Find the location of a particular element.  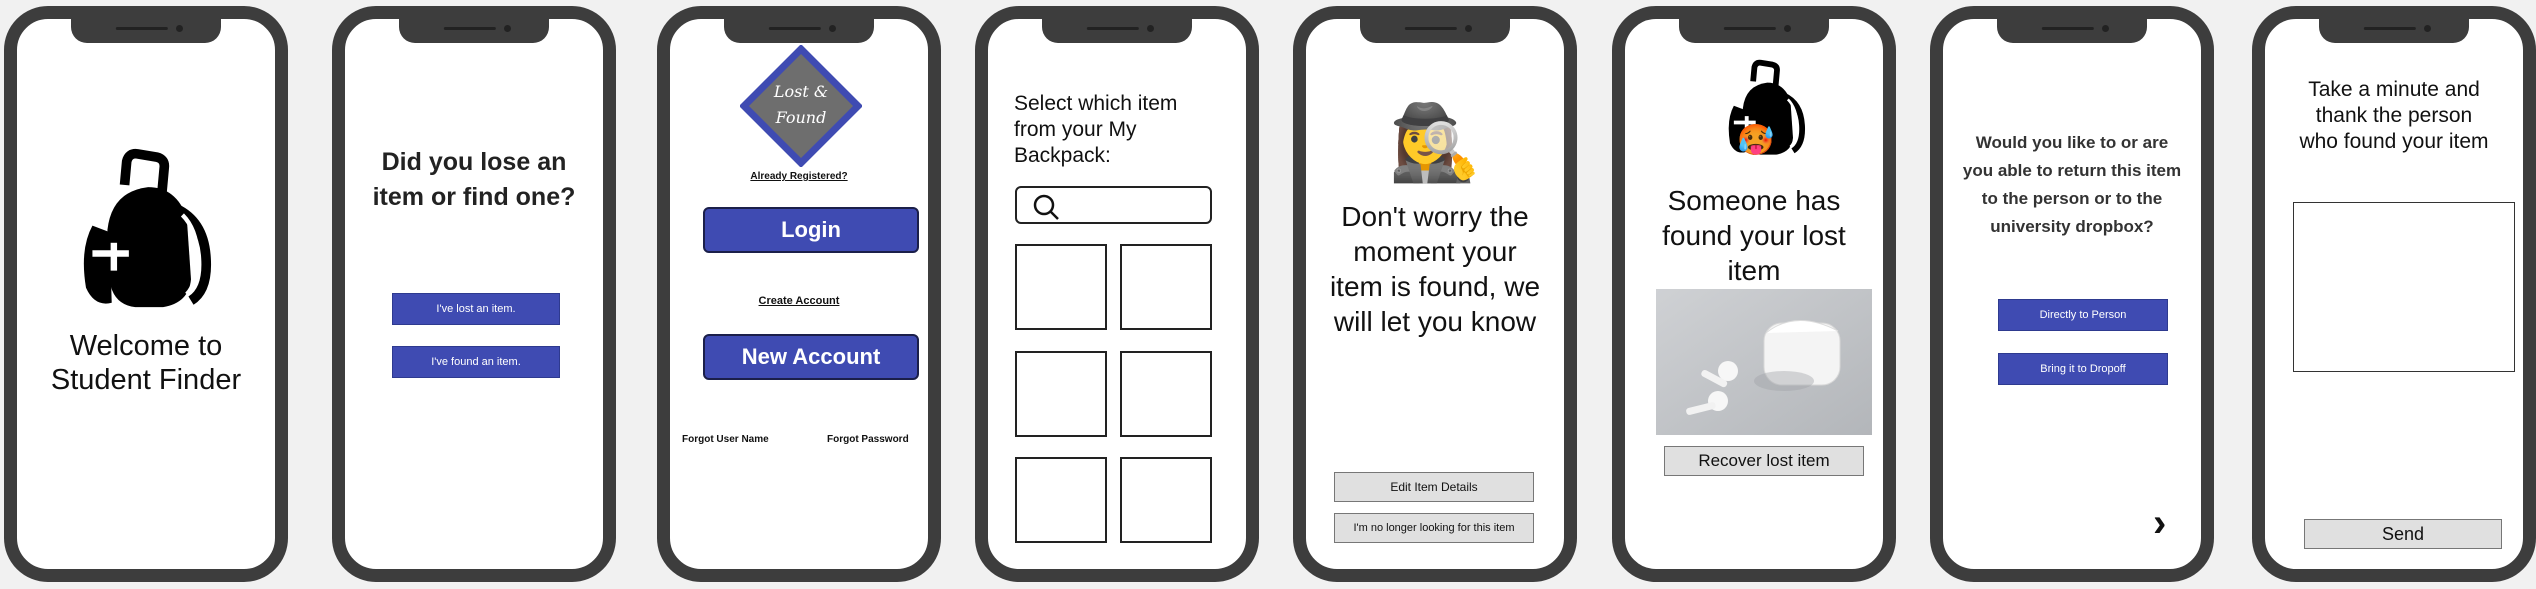

edit-item-details-button: Edit Item Details is located at coordinates (1434, 487).